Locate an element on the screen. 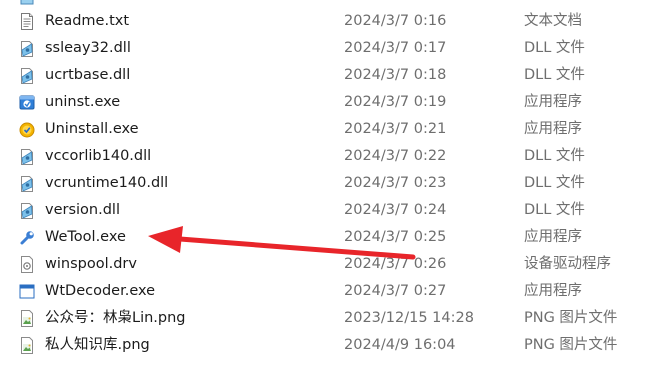  file-date: 2024/3/7 0:17 is located at coordinates (395, 48).